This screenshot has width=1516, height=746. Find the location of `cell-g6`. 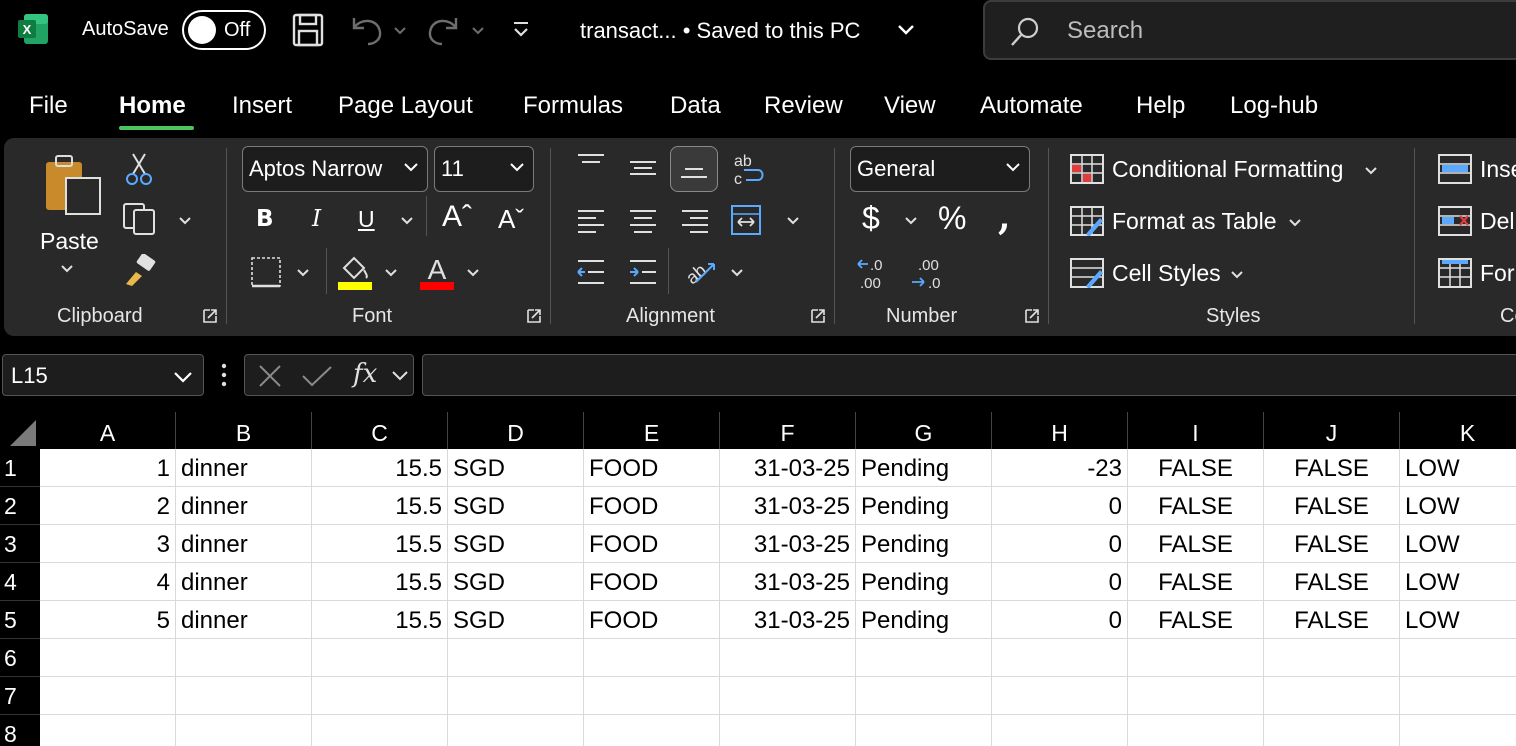

cell-g6 is located at coordinates (924, 658).